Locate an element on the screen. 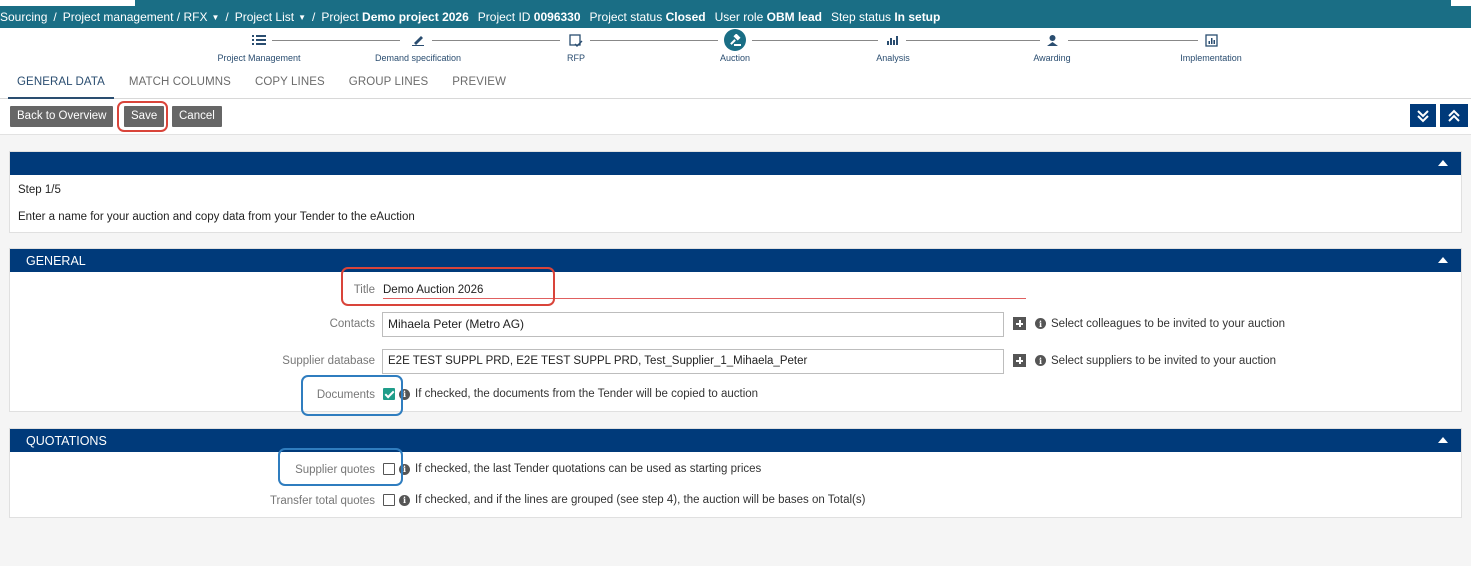 The width and height of the screenshot is (1471, 566). quotations-panel-header: QUOTATIONS is located at coordinates (735, 440).